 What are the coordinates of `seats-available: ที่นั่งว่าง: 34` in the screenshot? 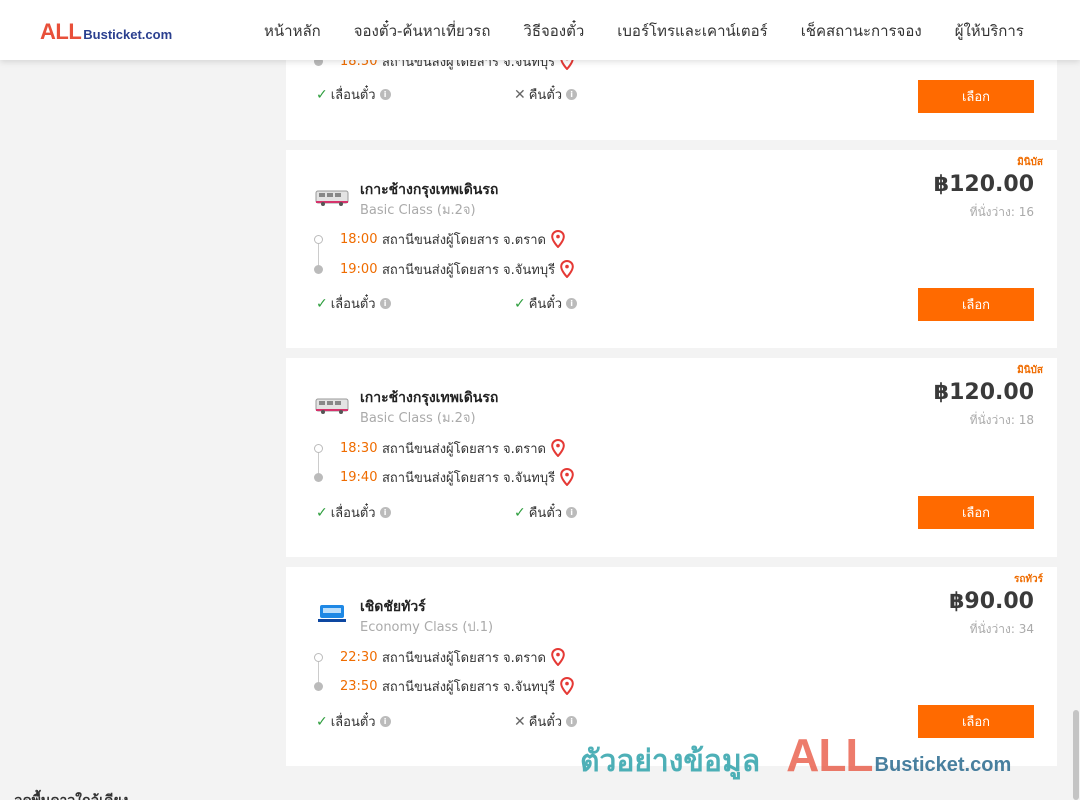 It's located at (1001, 629).